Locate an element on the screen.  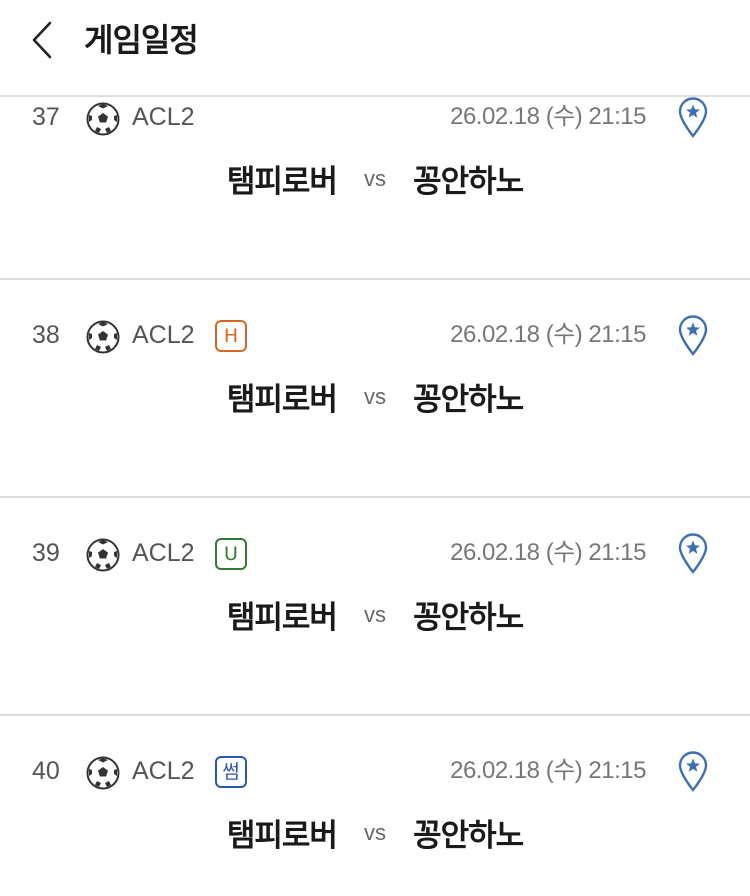
app-header: 게임일정 is located at coordinates (375, 48).